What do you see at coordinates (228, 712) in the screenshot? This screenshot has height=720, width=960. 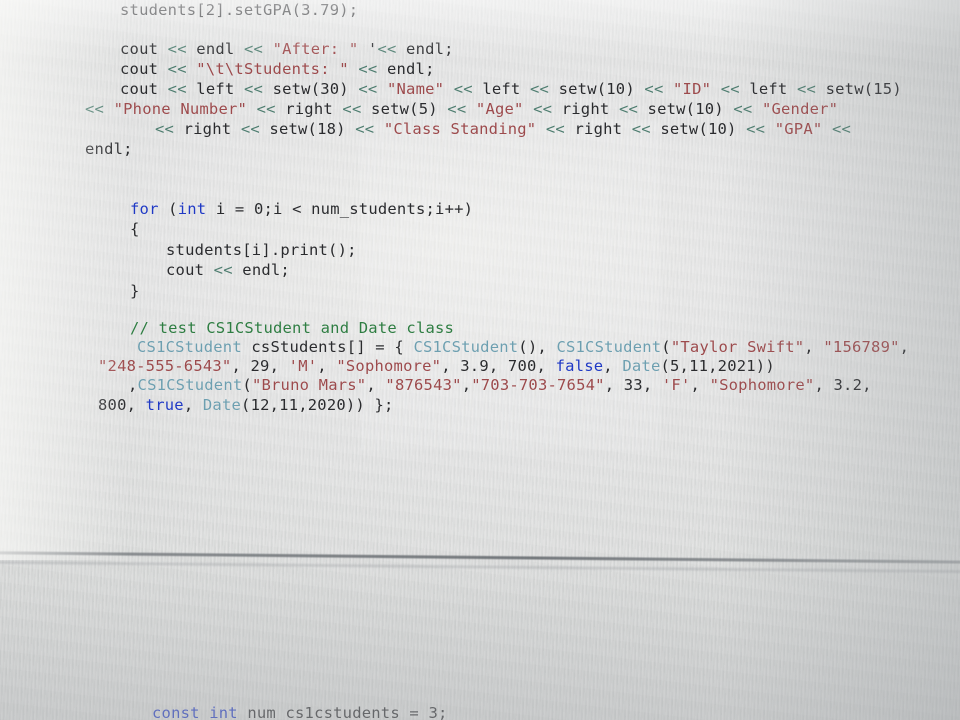 I see `code-token: int` at bounding box center [228, 712].